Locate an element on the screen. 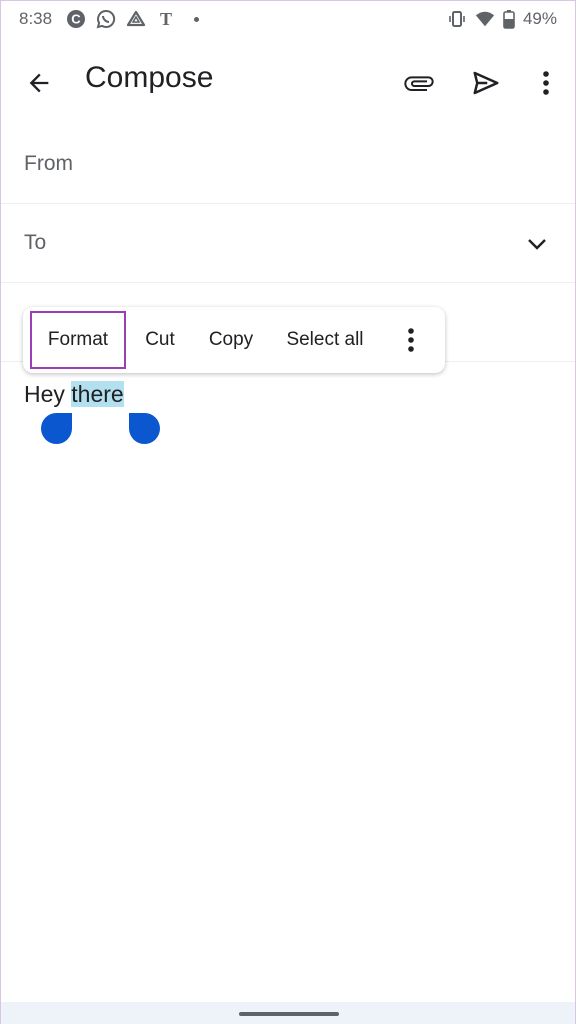 Image resolution: width=576 pixels, height=1024 pixels. back-button is located at coordinates (39, 83).